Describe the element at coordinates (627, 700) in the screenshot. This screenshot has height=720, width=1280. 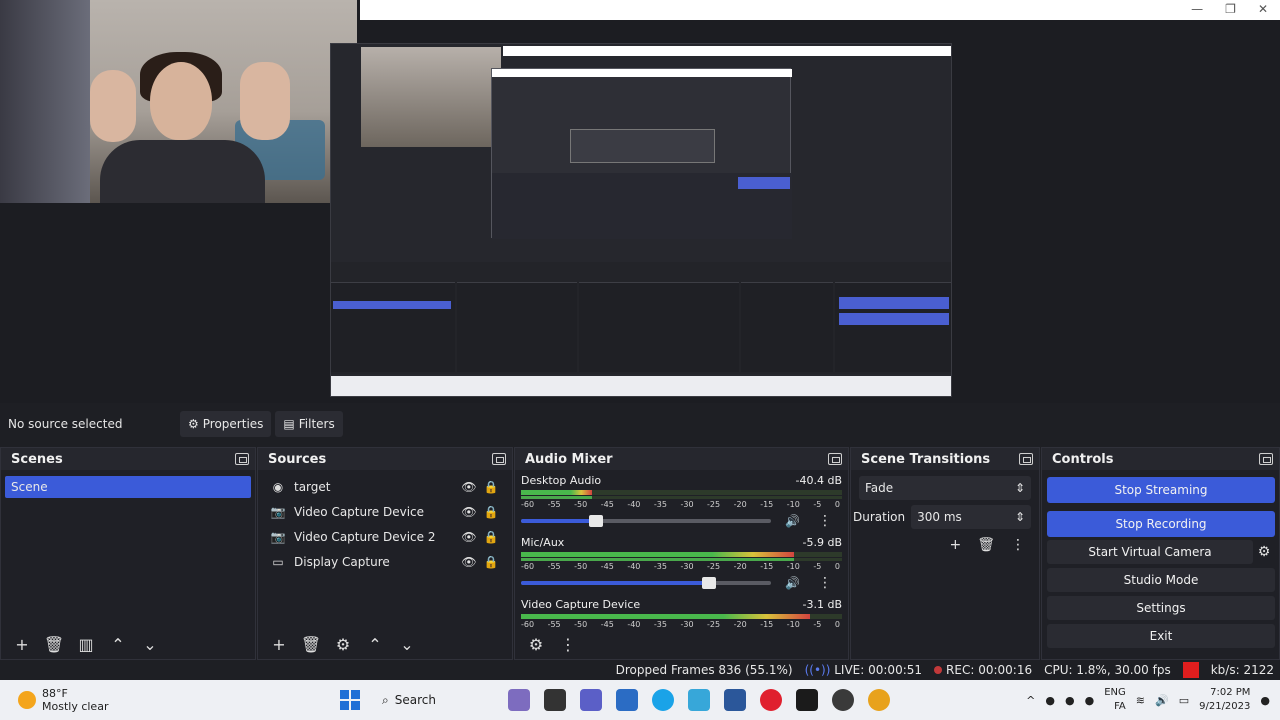
I see `store-icon` at that location.